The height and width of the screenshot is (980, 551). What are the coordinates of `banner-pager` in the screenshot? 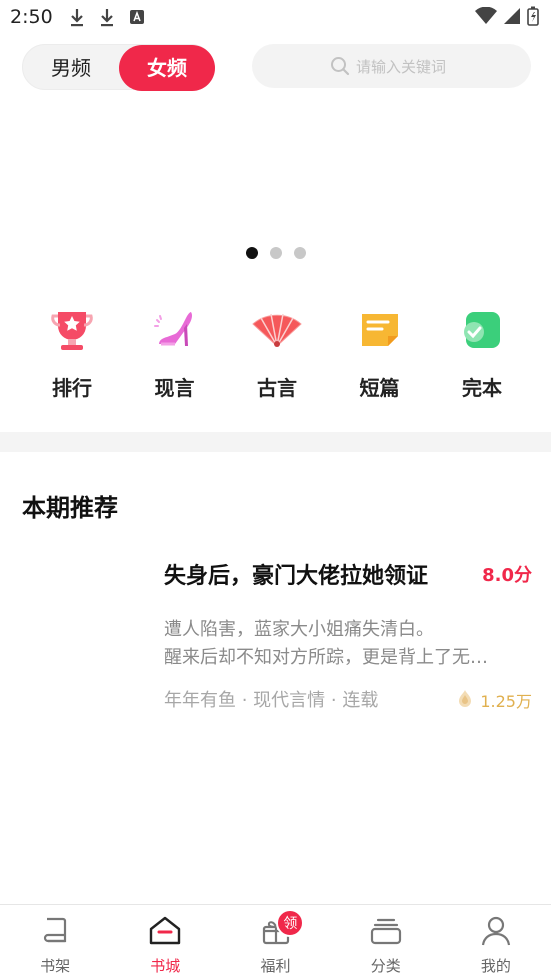 It's located at (275, 253).